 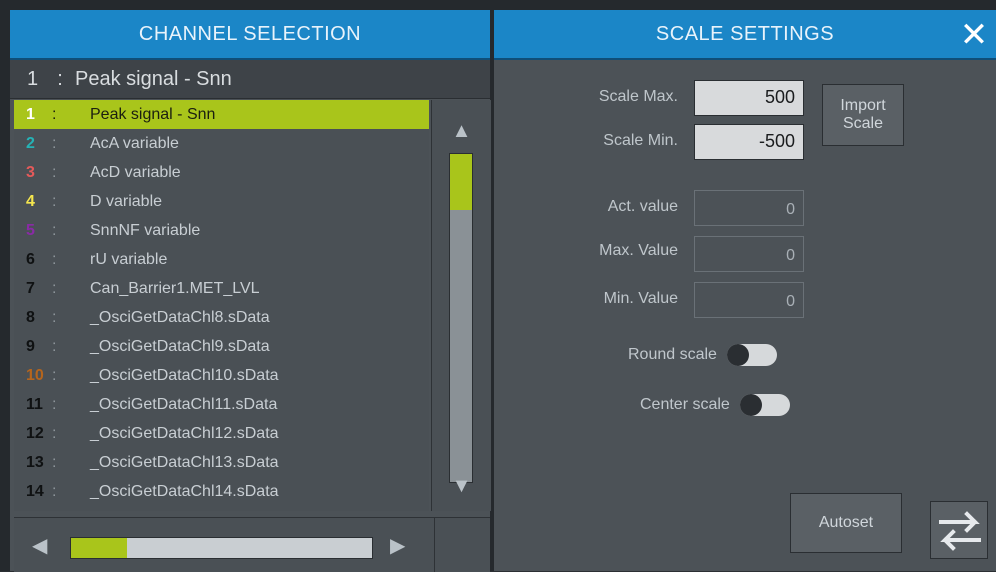 What do you see at coordinates (35, 375) in the screenshot?
I see `channel-number: 10` at bounding box center [35, 375].